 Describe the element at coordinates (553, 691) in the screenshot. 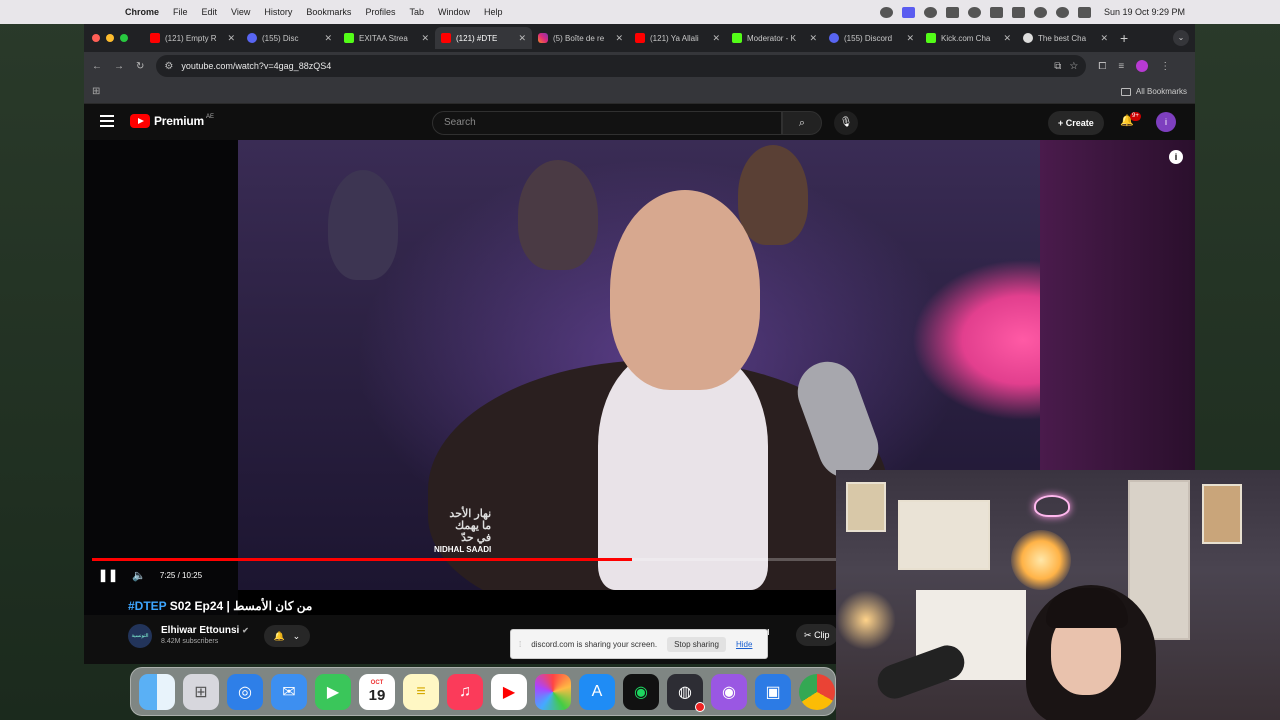

I see `photos-icon` at that location.